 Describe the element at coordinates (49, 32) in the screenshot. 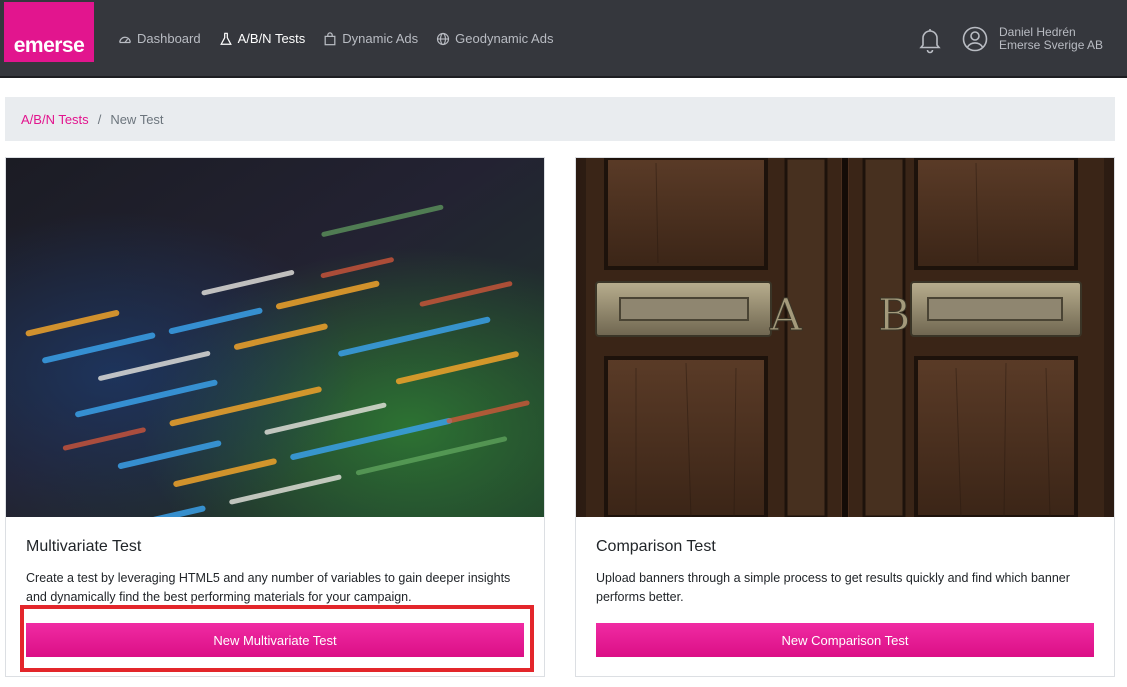

I see `emerse-logo: emerse` at that location.